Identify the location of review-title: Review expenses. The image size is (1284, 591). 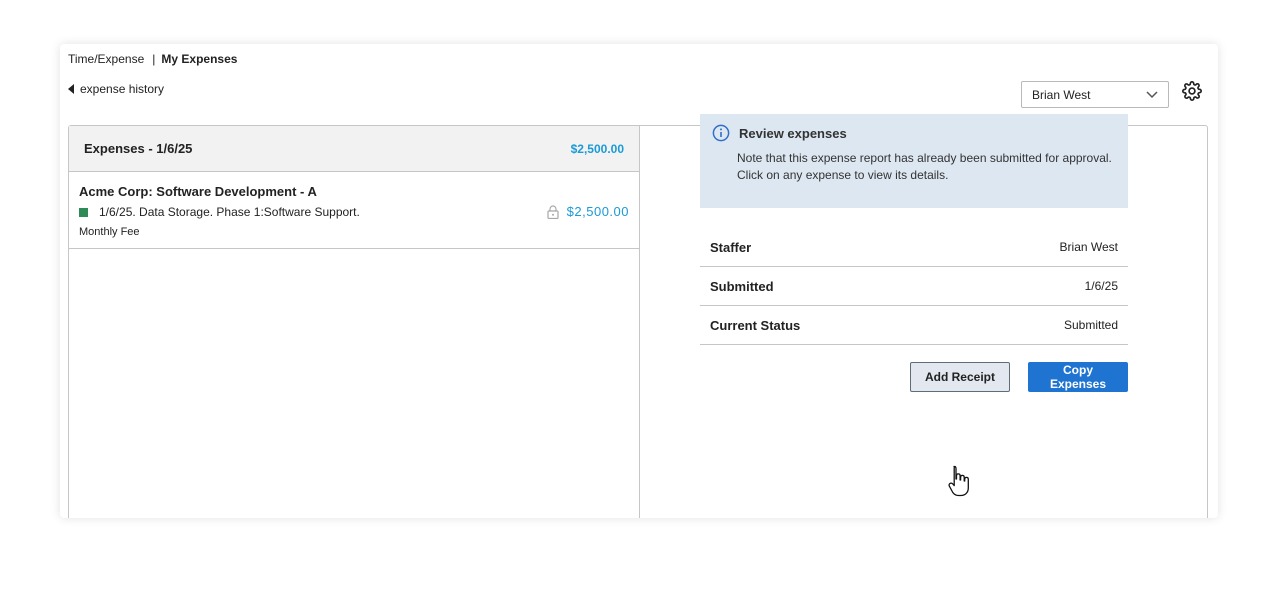
(793, 133).